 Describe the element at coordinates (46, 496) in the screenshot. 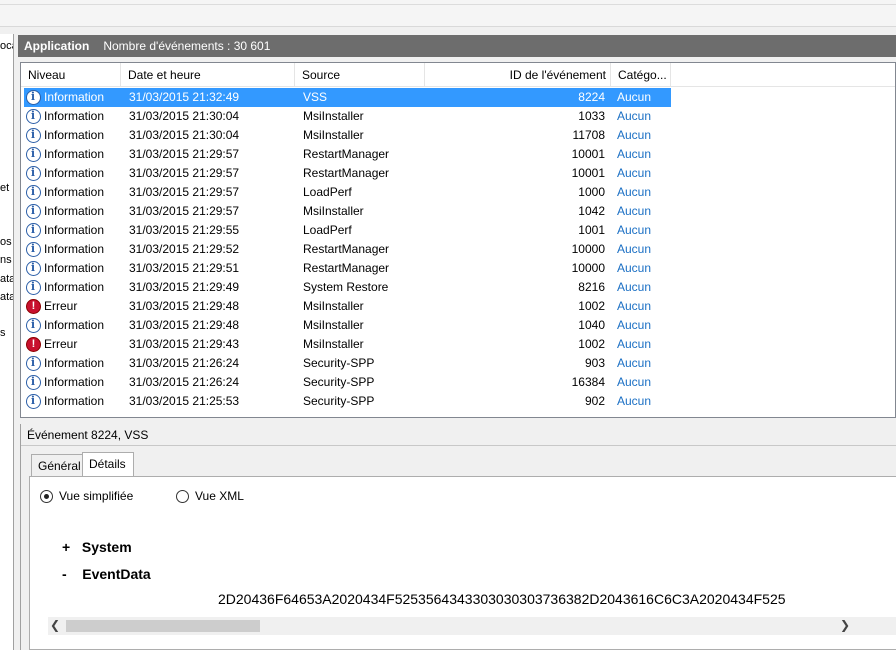

I see `radio-selected-icon` at that location.